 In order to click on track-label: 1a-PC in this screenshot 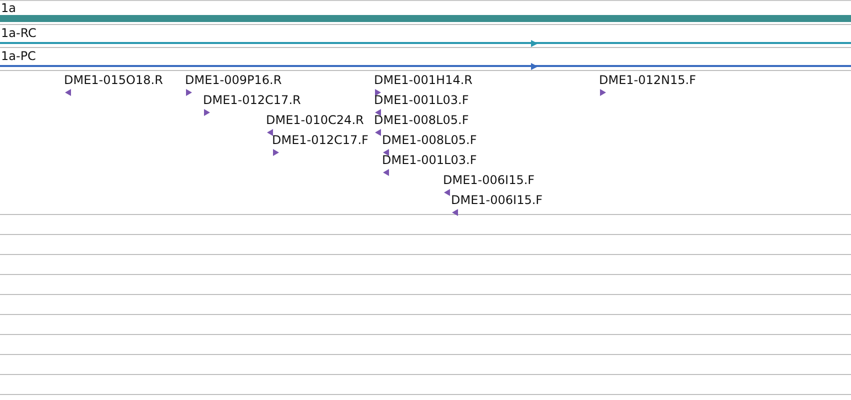, I will do `click(18, 56)`.